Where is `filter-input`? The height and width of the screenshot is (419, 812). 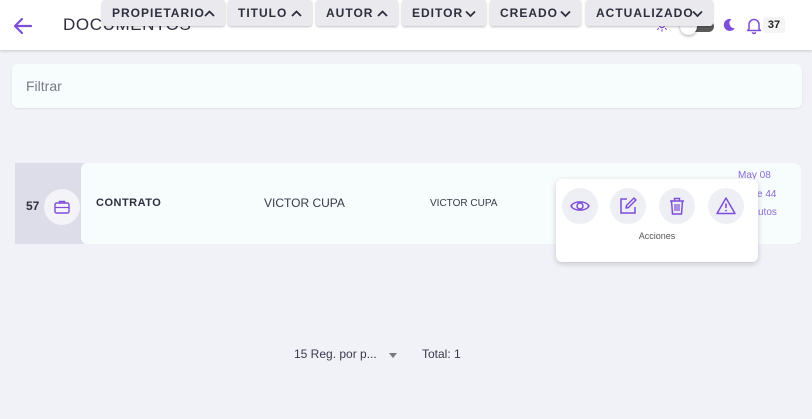 filter-input is located at coordinates (407, 86).